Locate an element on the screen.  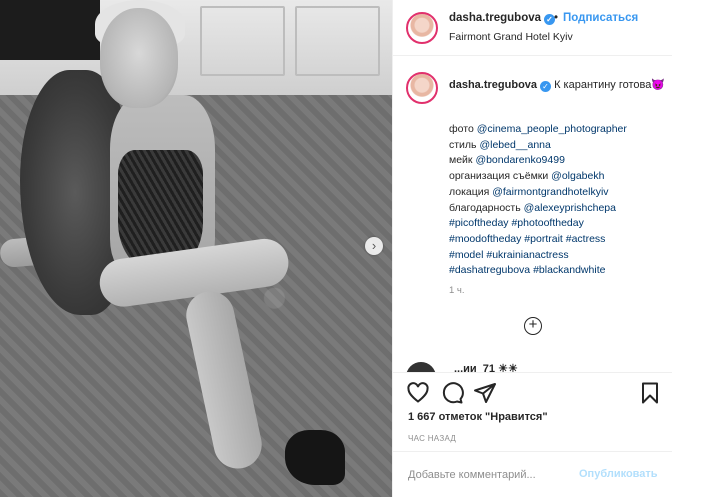
caption-line-label: локация is located at coordinates (471, 191).